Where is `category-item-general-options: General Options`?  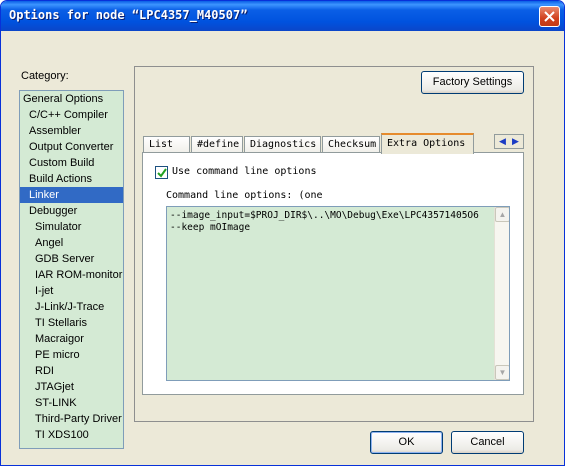
category-item-general-options: General Options is located at coordinates (71, 99).